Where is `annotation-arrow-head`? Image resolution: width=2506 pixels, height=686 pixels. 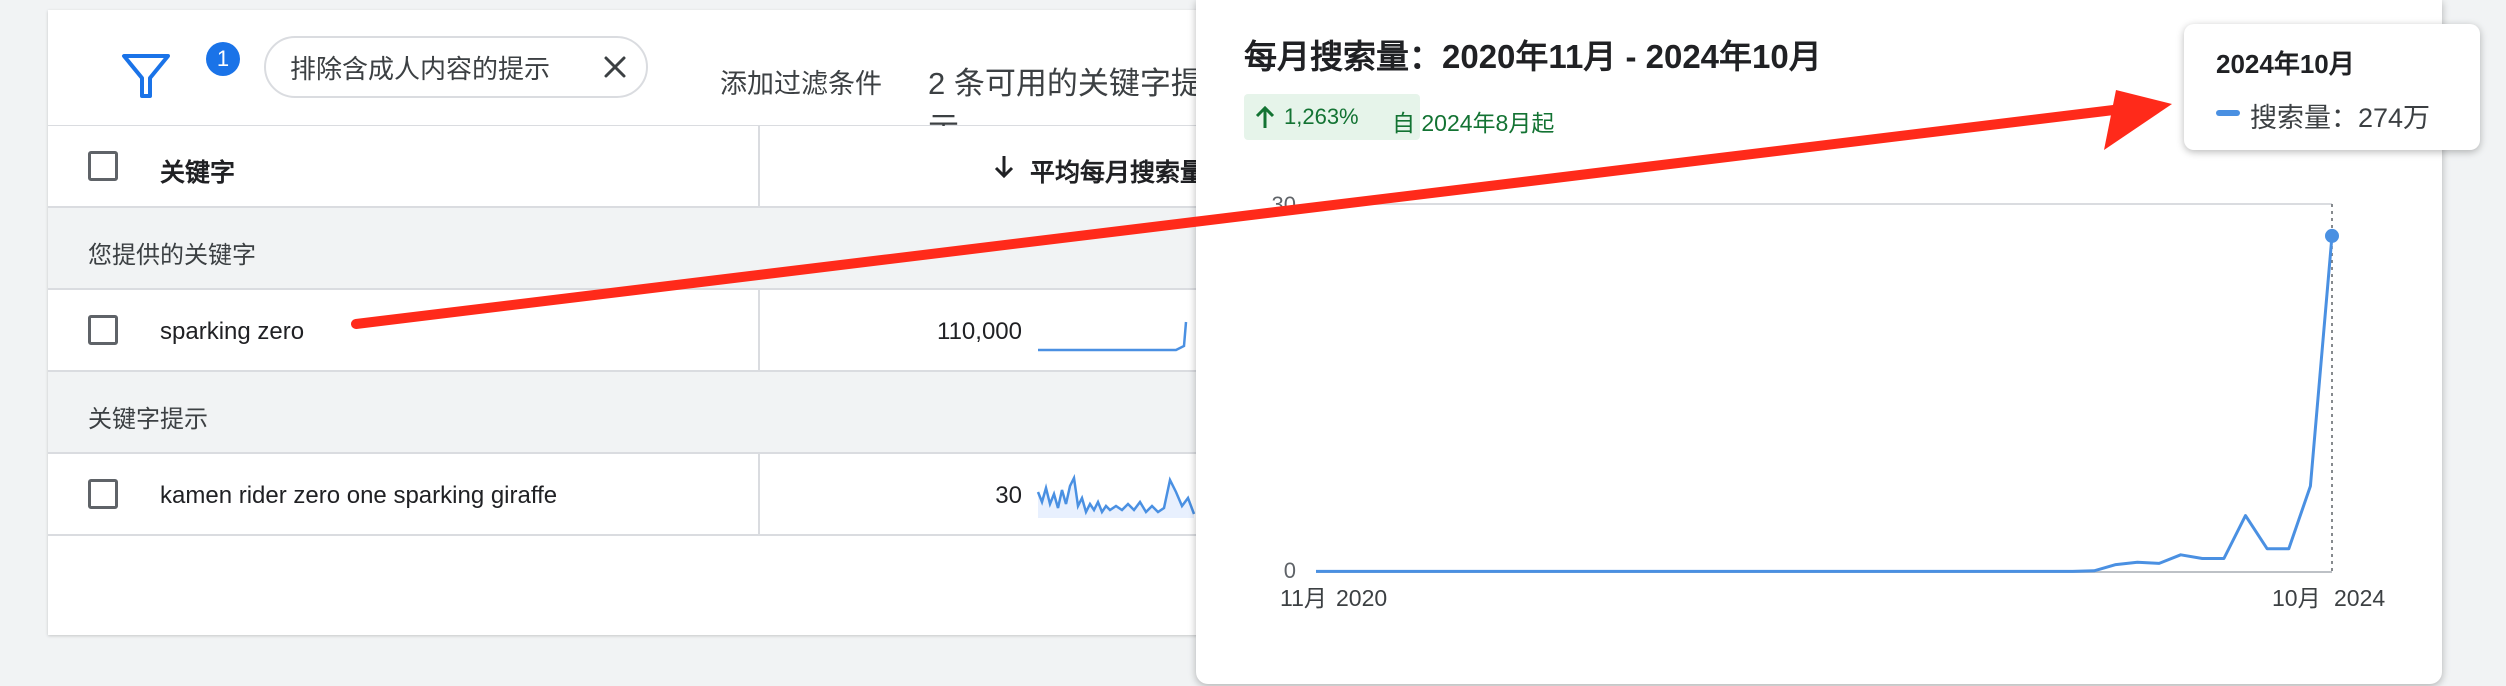 annotation-arrow-head is located at coordinates (2138, 120).